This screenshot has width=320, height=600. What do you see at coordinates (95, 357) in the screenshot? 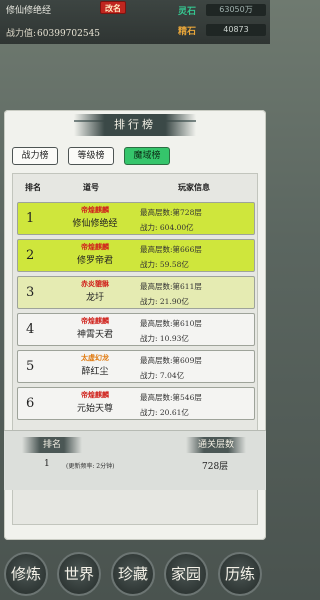
I see `row-sect: 太虚幻龙` at bounding box center [95, 357].